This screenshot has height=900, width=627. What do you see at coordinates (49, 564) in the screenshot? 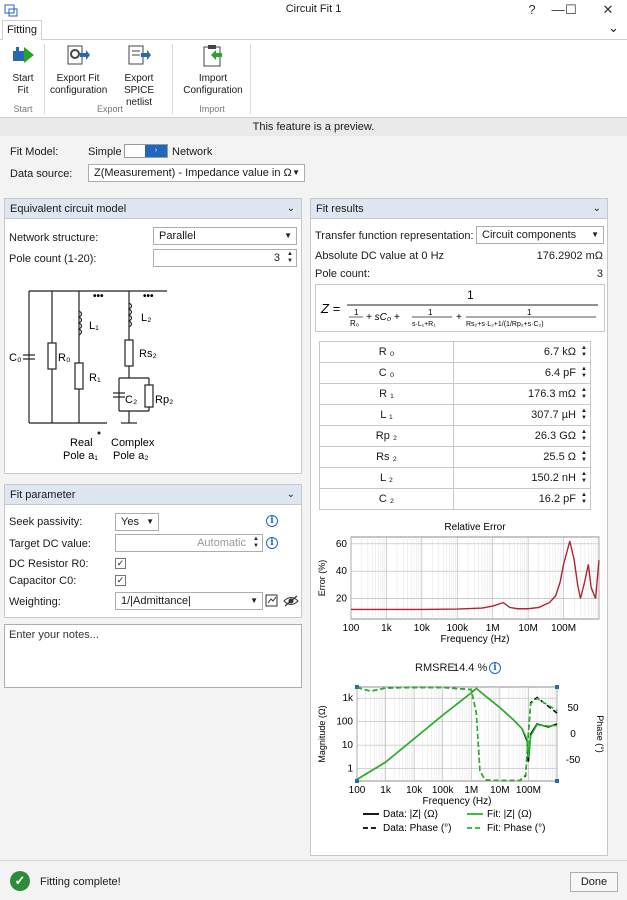
I see `dc-resistor-label: DC Resistor R0:` at bounding box center [49, 564].